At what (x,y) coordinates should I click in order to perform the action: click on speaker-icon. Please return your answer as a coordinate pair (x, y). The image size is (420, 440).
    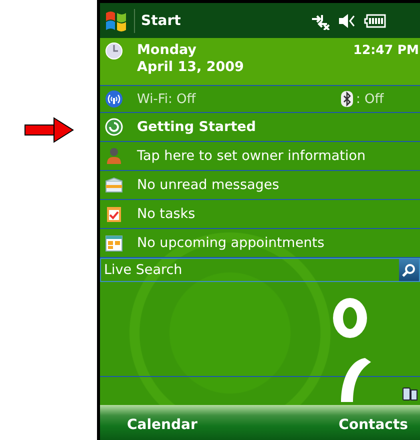
    Looking at the image, I should click on (347, 20).